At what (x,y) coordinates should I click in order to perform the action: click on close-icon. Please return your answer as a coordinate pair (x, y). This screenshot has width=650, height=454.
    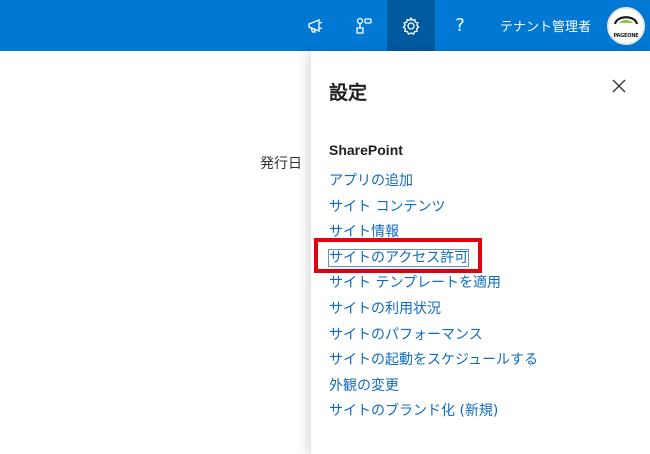
    Looking at the image, I should click on (619, 87).